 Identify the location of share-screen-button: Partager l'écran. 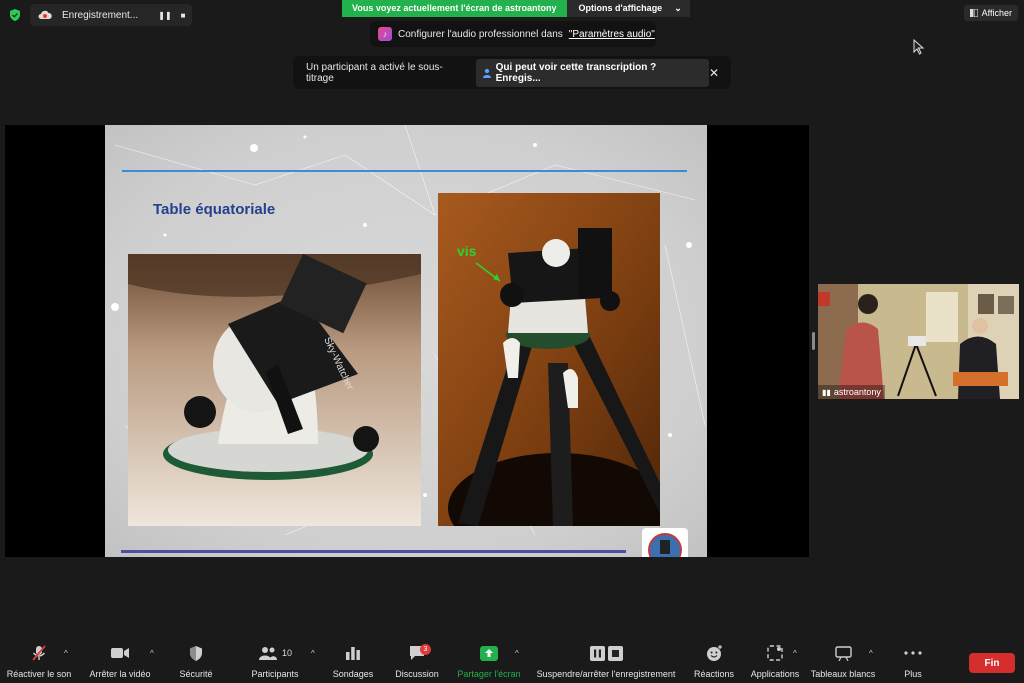
(489, 661).